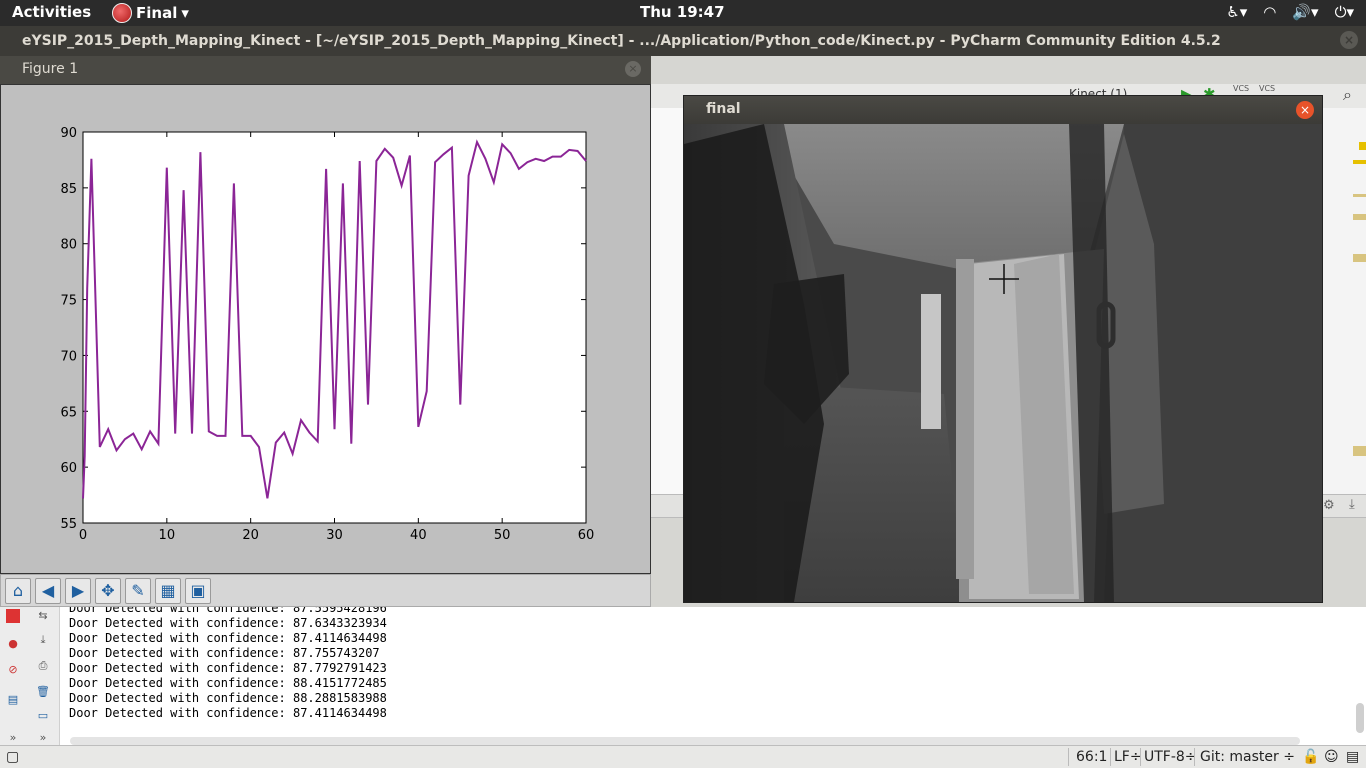 The image size is (1366, 768). What do you see at coordinates (1267, 88) in the screenshot?
I see `vcs-commit-icon: VCS` at bounding box center [1267, 88].